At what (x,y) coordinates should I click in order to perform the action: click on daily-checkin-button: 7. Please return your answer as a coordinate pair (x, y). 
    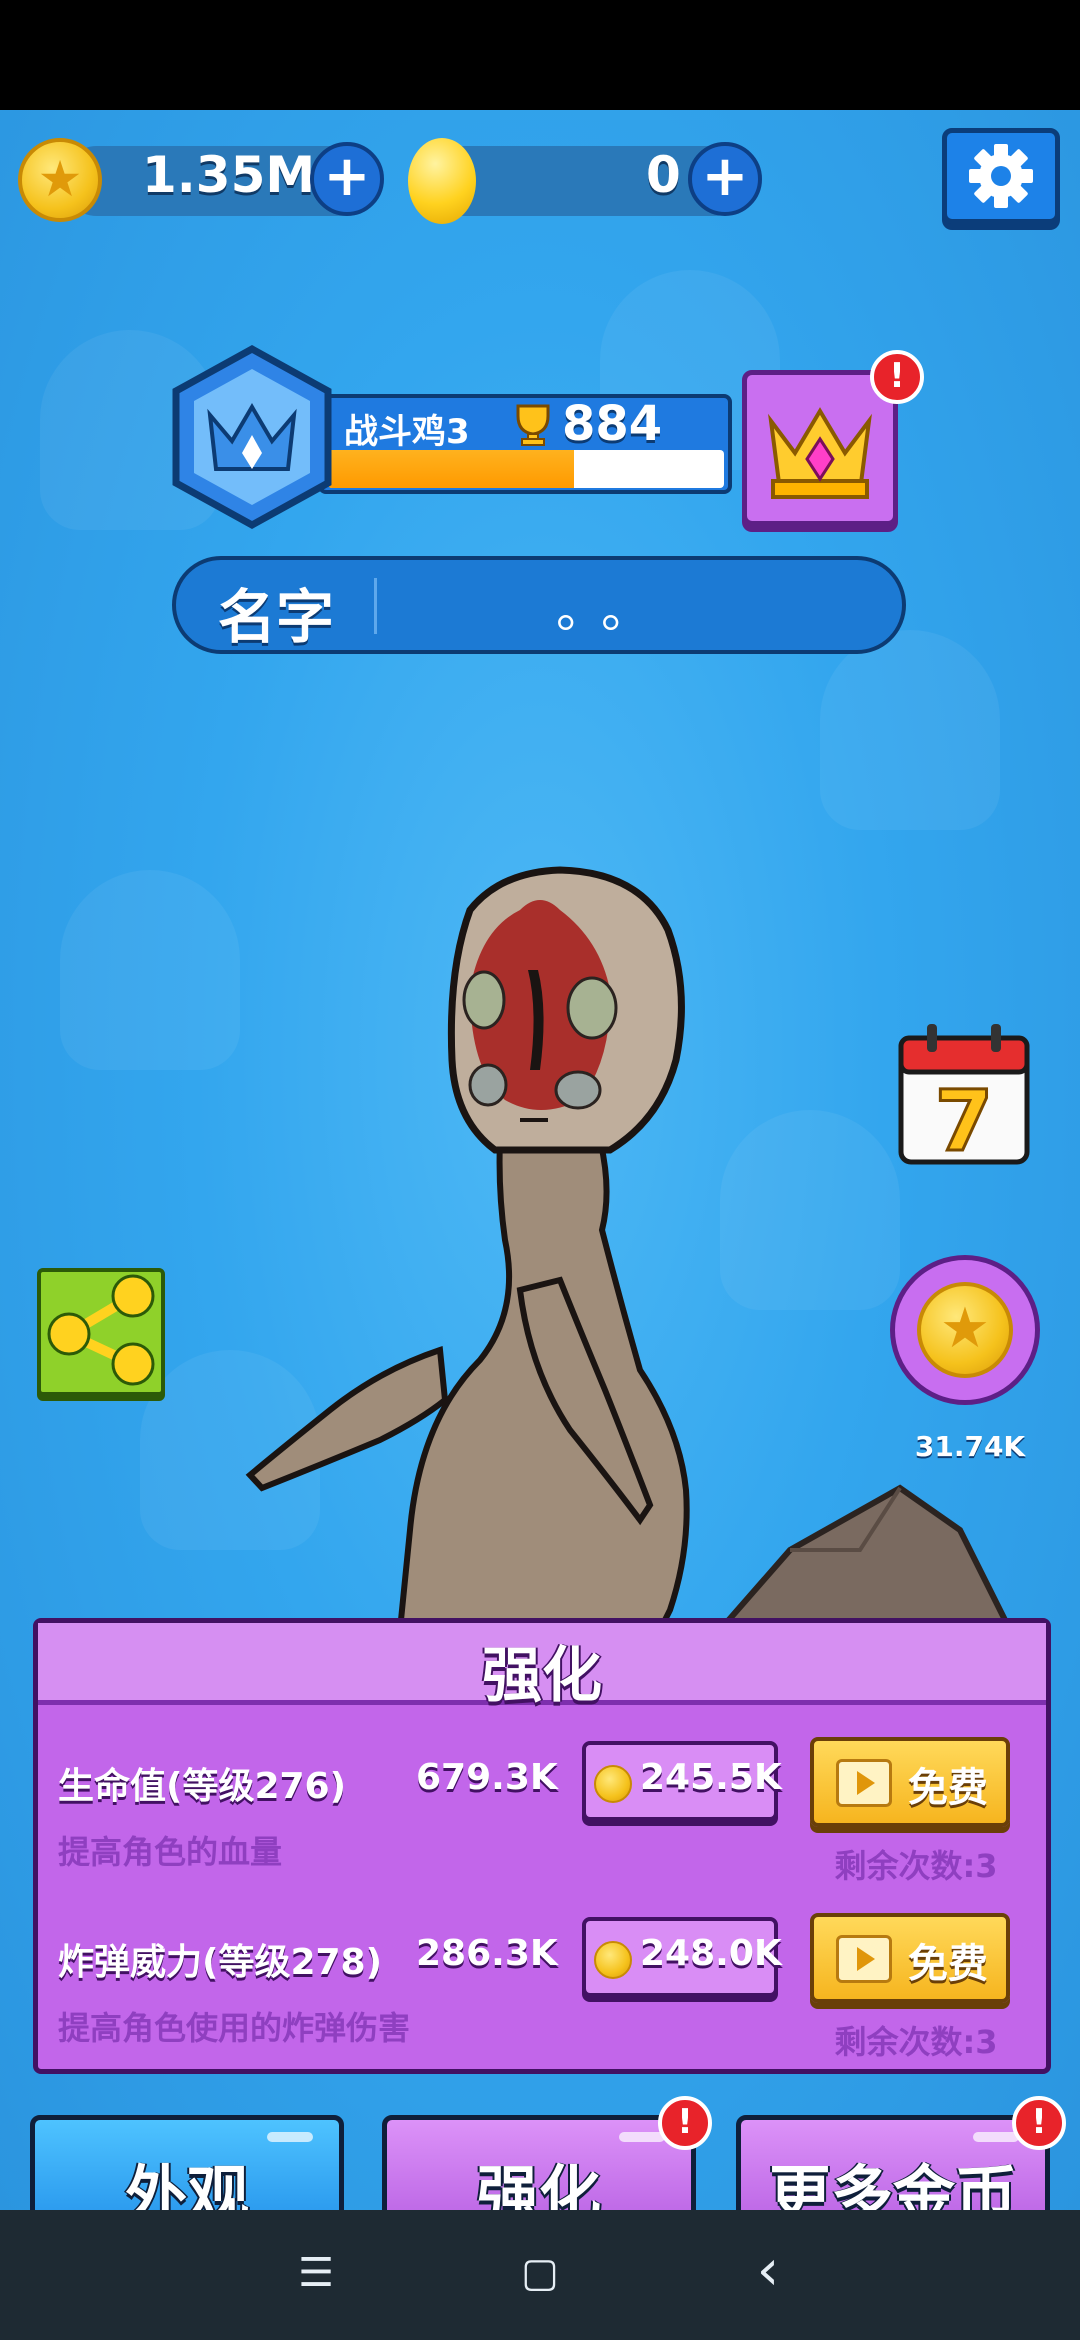
    Looking at the image, I should click on (964, 1096).